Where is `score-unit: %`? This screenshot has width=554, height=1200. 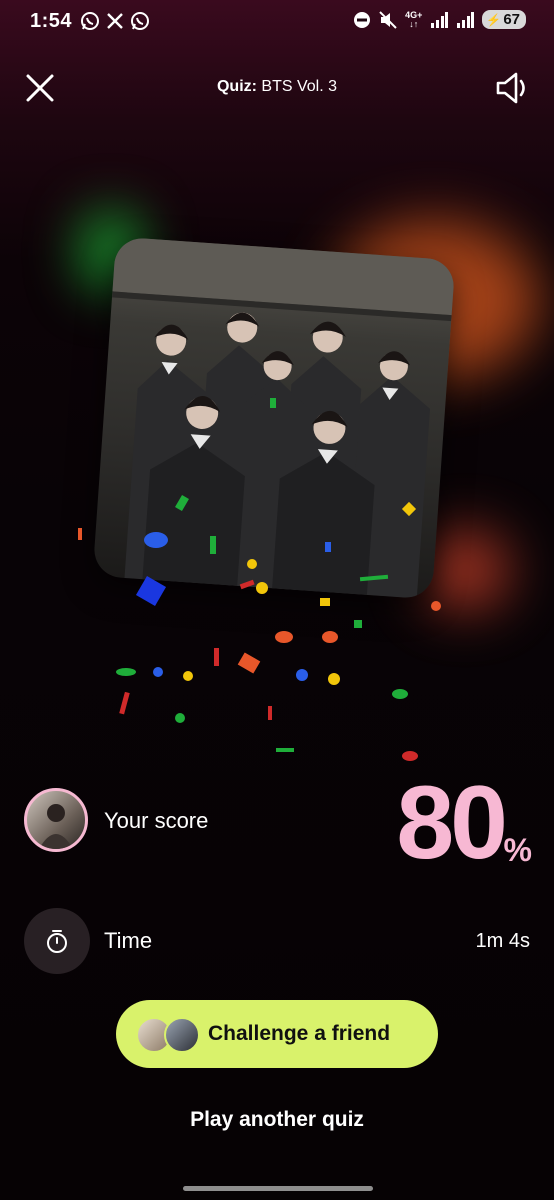
score-unit: % is located at coordinates (517, 850).